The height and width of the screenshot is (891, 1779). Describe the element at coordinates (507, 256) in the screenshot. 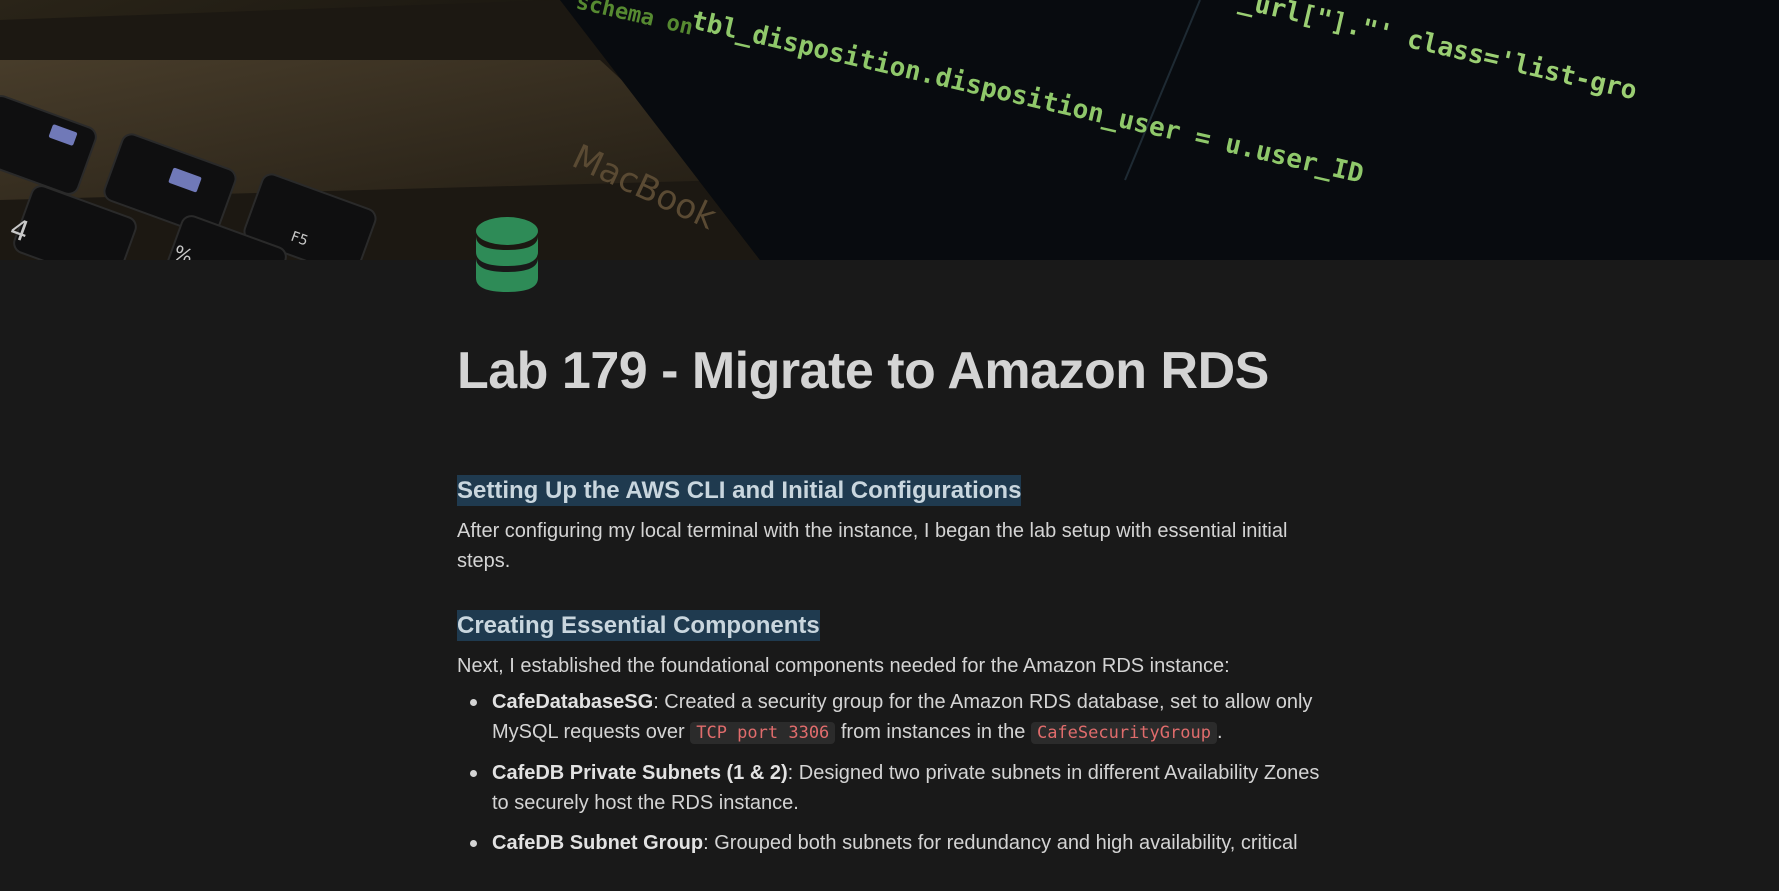

I see `database-icon` at that location.